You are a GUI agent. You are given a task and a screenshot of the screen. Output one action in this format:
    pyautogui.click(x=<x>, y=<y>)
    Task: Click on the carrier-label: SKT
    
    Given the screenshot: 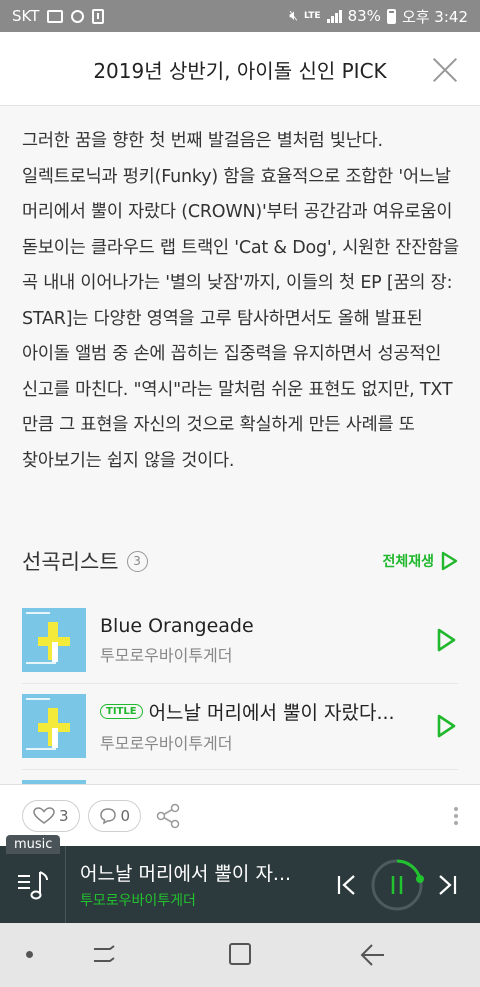 What is the action you would take?
    pyautogui.click(x=26, y=16)
    